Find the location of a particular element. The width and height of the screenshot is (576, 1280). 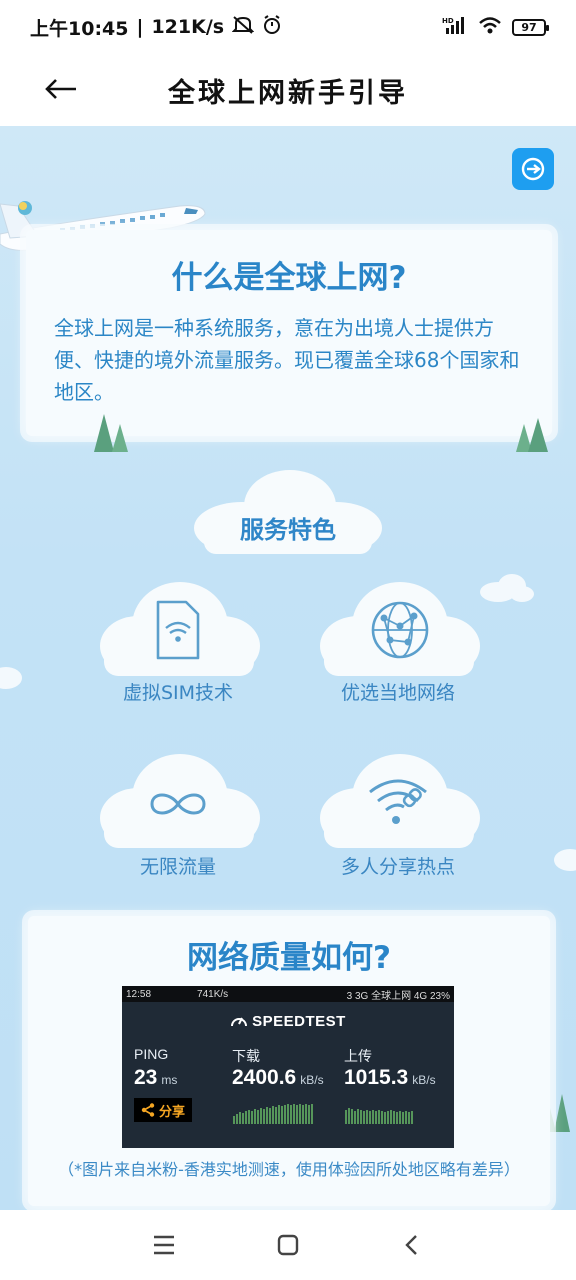

upload-unit: kB/s is located at coordinates (424, 1080).